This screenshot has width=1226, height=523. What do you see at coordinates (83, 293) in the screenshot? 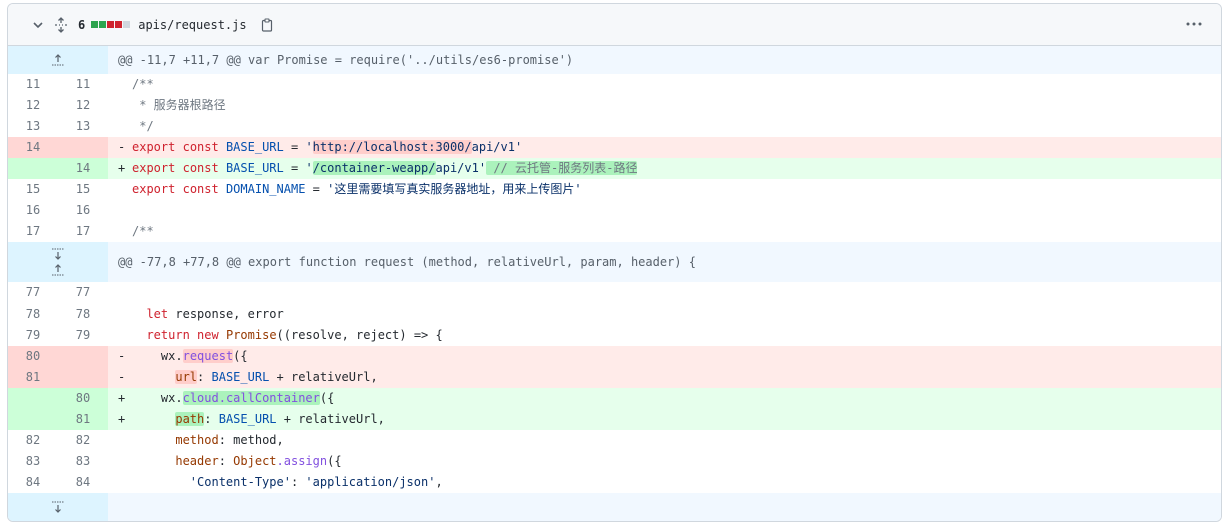
I see `new-line-number: 77` at bounding box center [83, 293].